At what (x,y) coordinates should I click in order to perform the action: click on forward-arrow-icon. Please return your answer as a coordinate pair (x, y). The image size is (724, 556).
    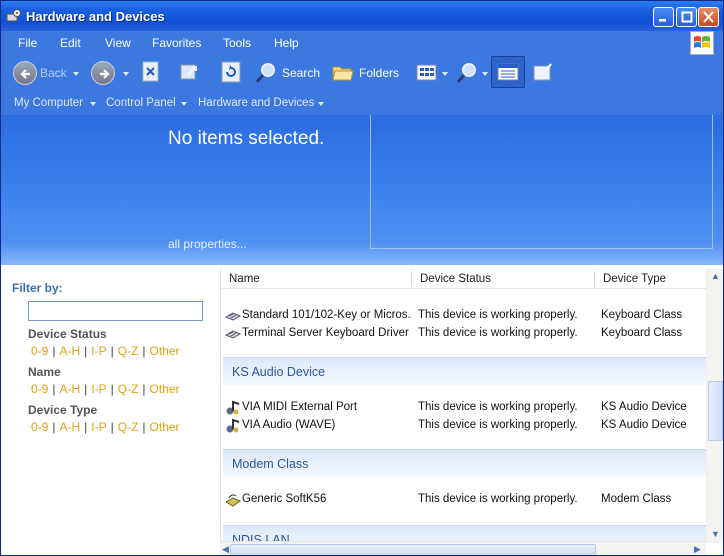
    Looking at the image, I should click on (103, 73).